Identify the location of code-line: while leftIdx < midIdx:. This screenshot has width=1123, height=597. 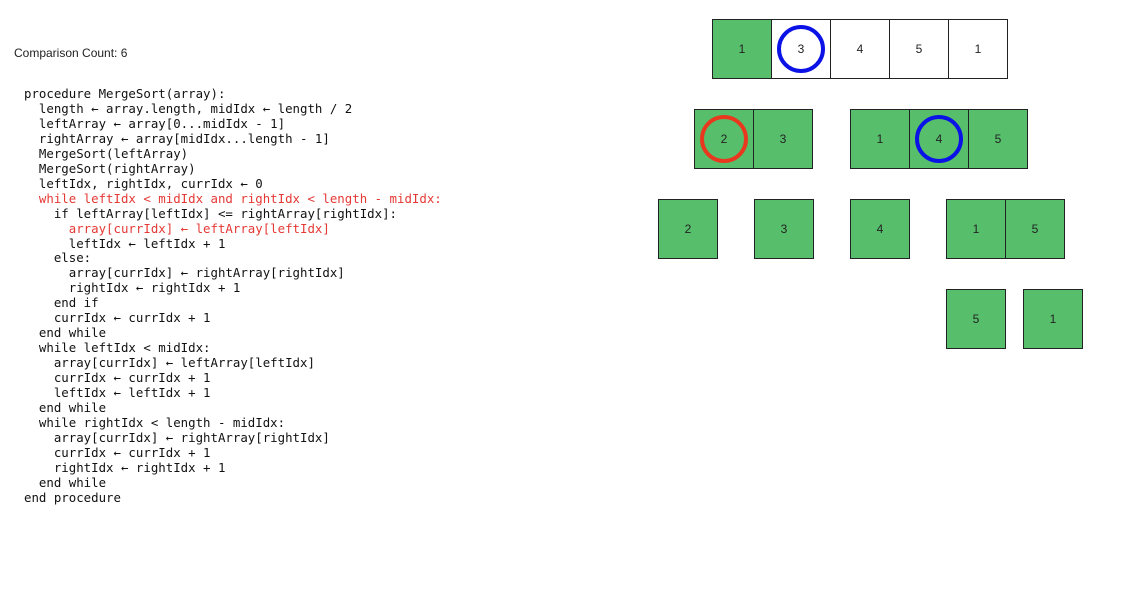
(117, 348).